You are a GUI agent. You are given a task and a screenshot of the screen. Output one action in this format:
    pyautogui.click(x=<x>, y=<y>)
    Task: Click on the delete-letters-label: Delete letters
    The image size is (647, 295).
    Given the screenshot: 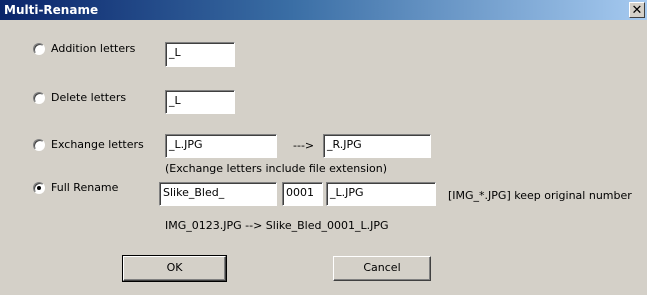 What is the action you would take?
    pyautogui.click(x=89, y=97)
    